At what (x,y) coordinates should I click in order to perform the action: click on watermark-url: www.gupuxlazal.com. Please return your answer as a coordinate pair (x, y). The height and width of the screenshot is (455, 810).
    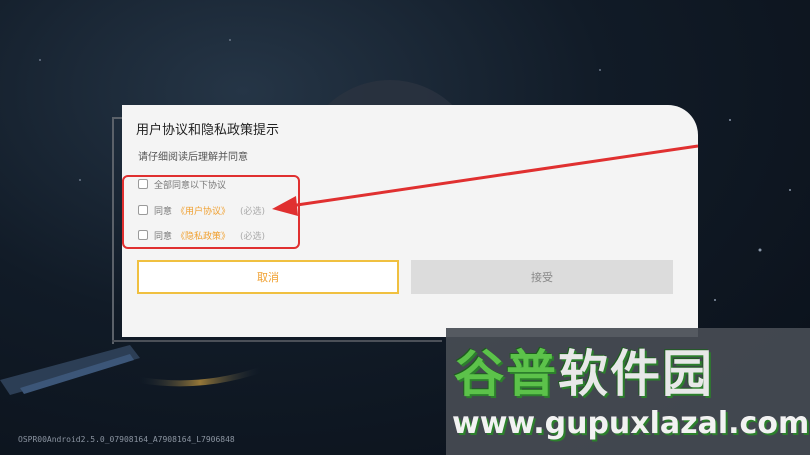
    Looking at the image, I should click on (631, 423).